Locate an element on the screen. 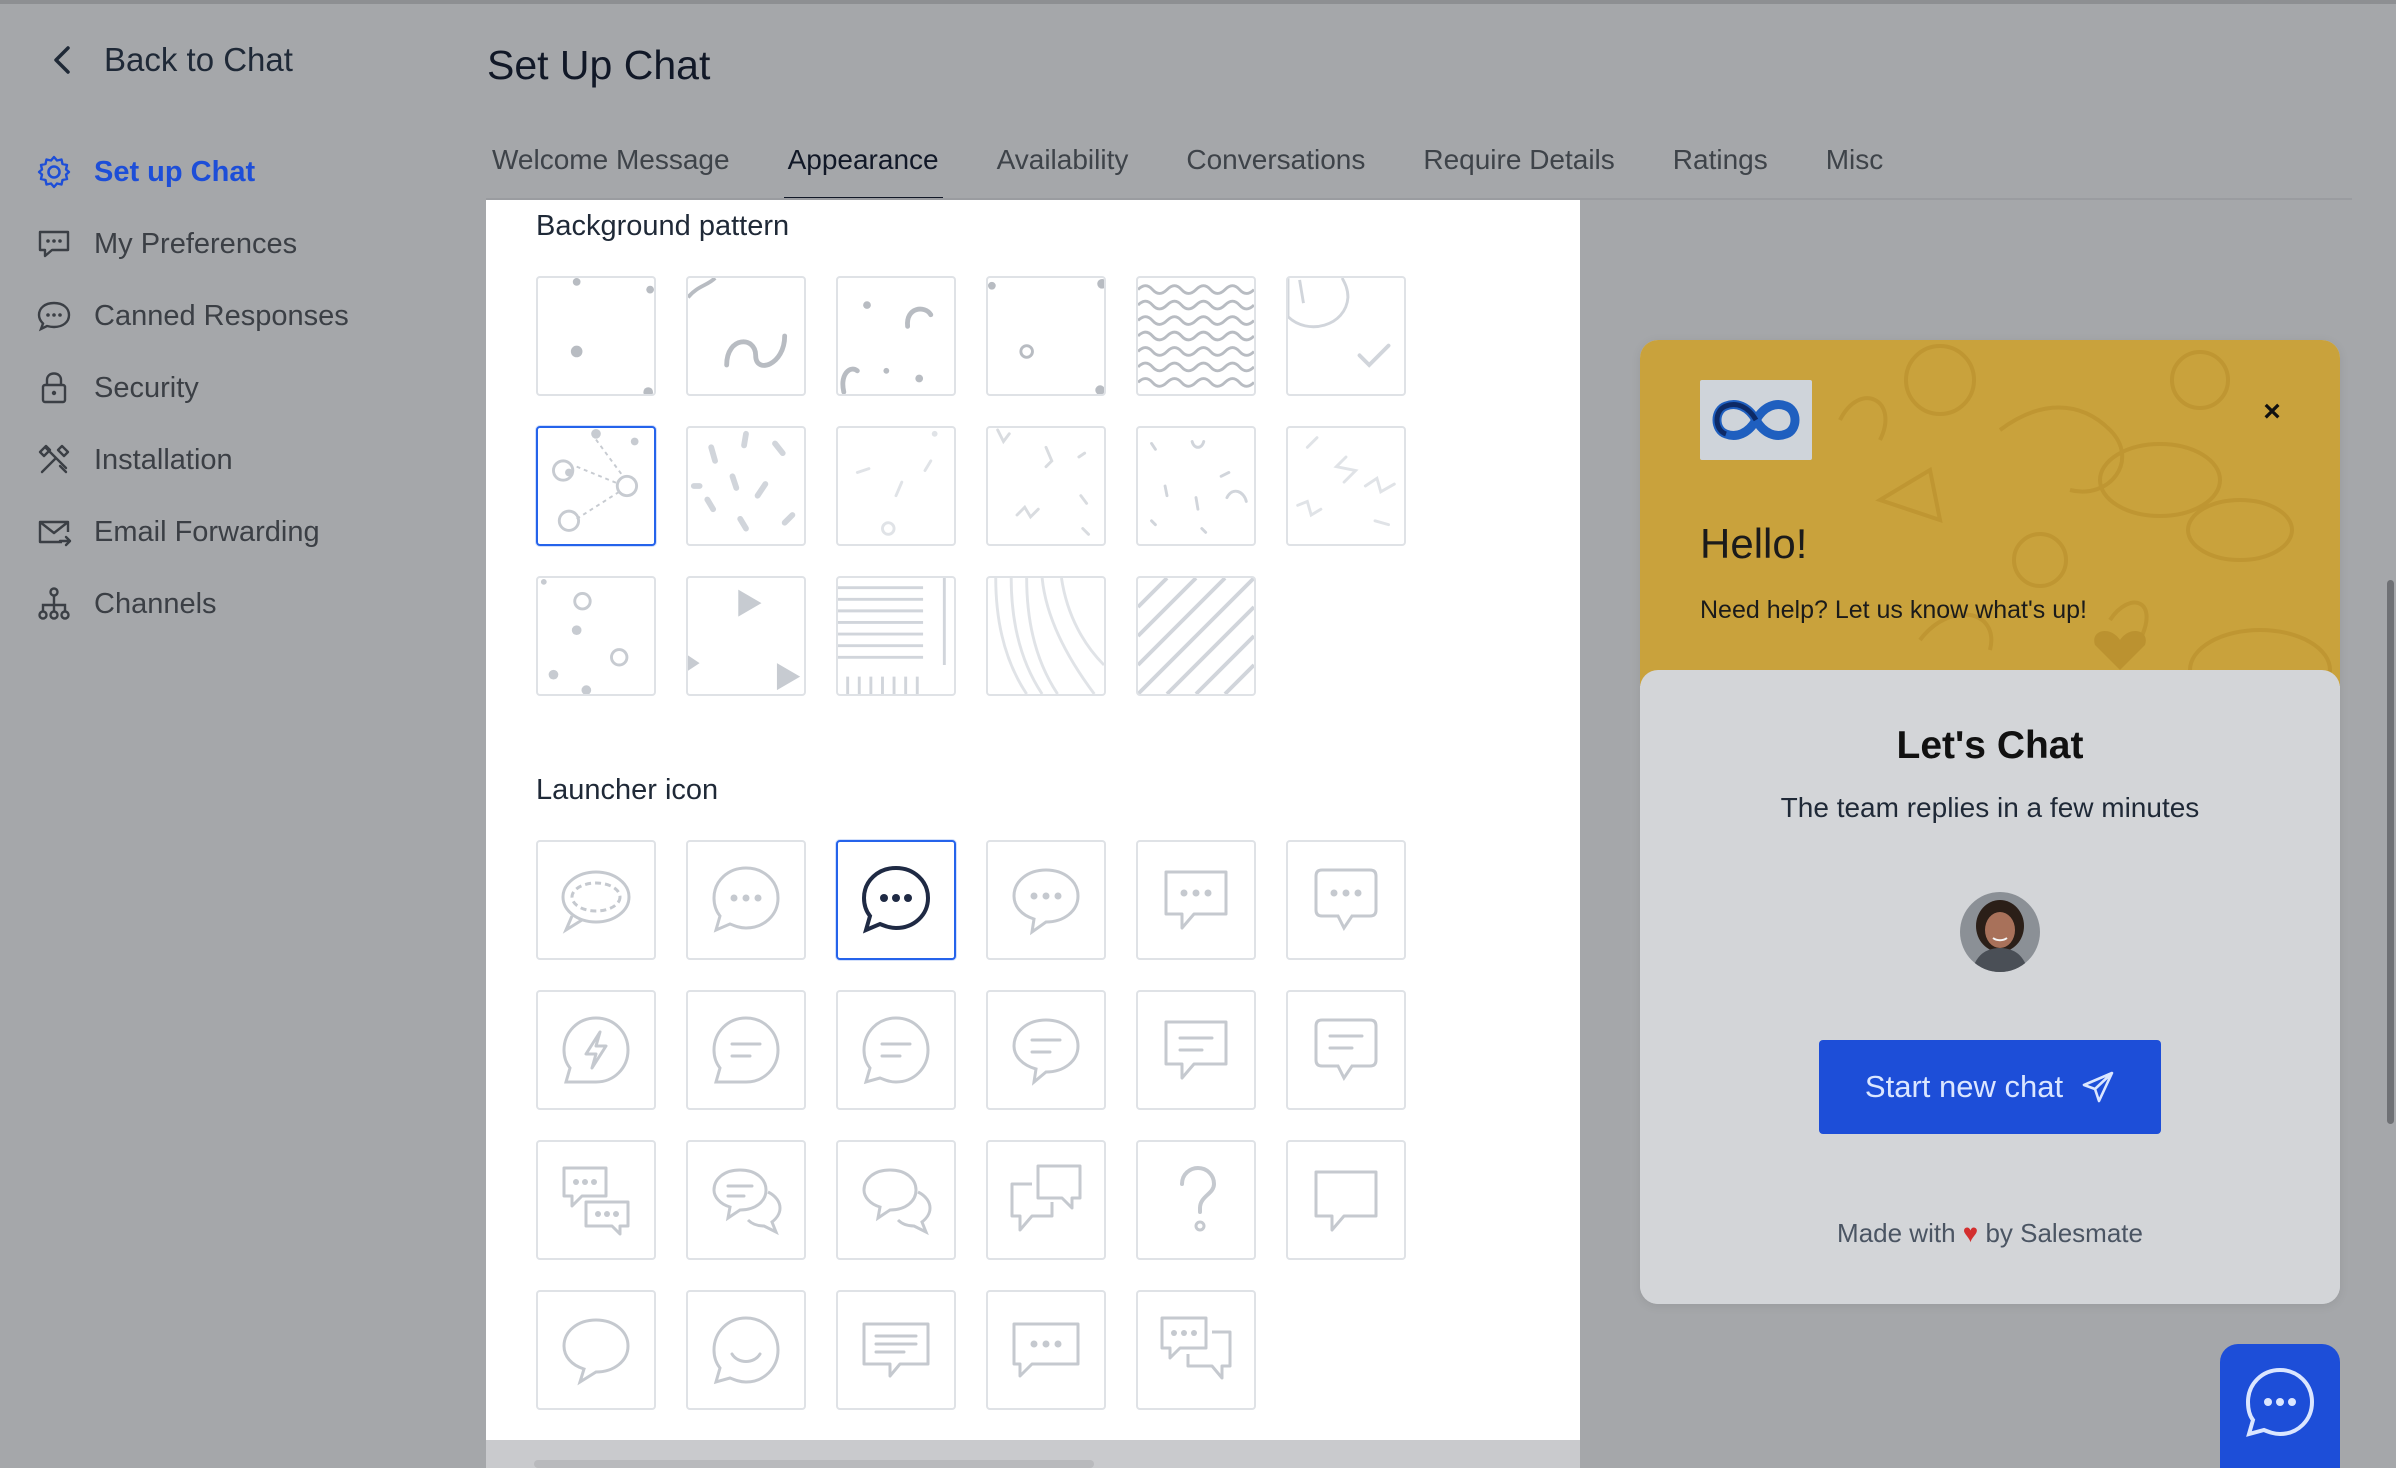 This screenshot has width=2396, height=1468. tab-availability: Availability is located at coordinates (1063, 166).